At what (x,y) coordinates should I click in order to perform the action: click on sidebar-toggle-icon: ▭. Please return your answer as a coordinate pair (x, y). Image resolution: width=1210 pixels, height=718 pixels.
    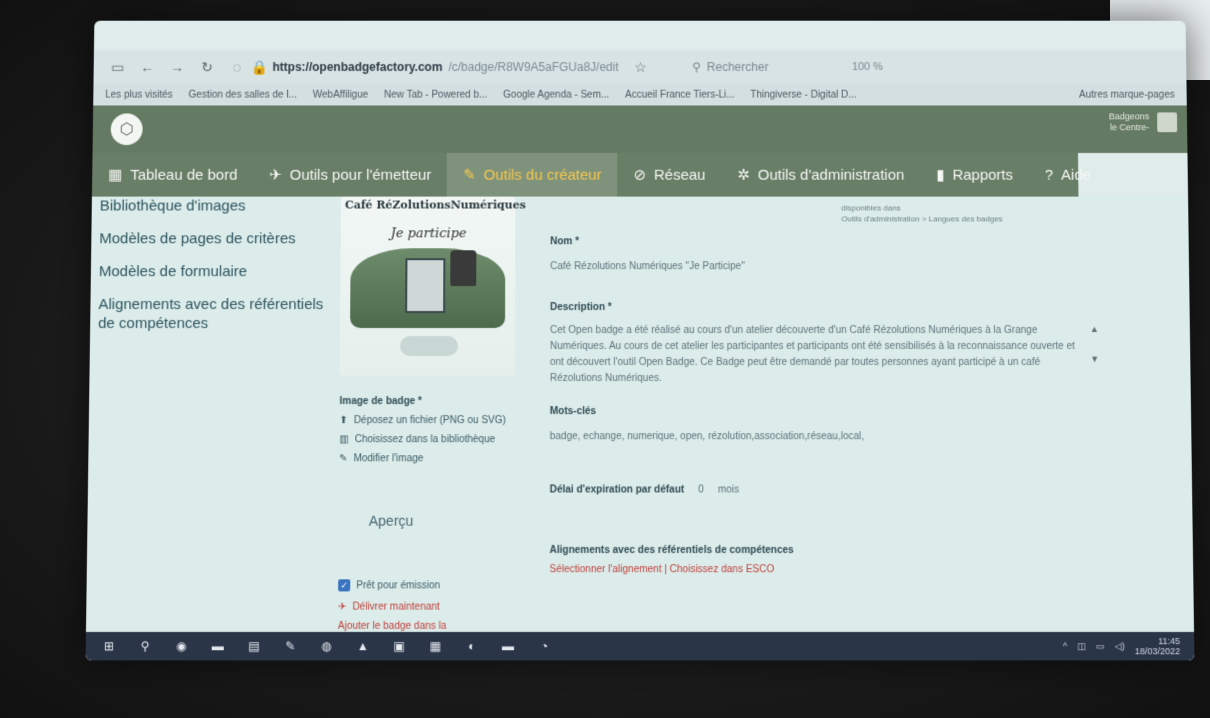
    Looking at the image, I should click on (117, 67).